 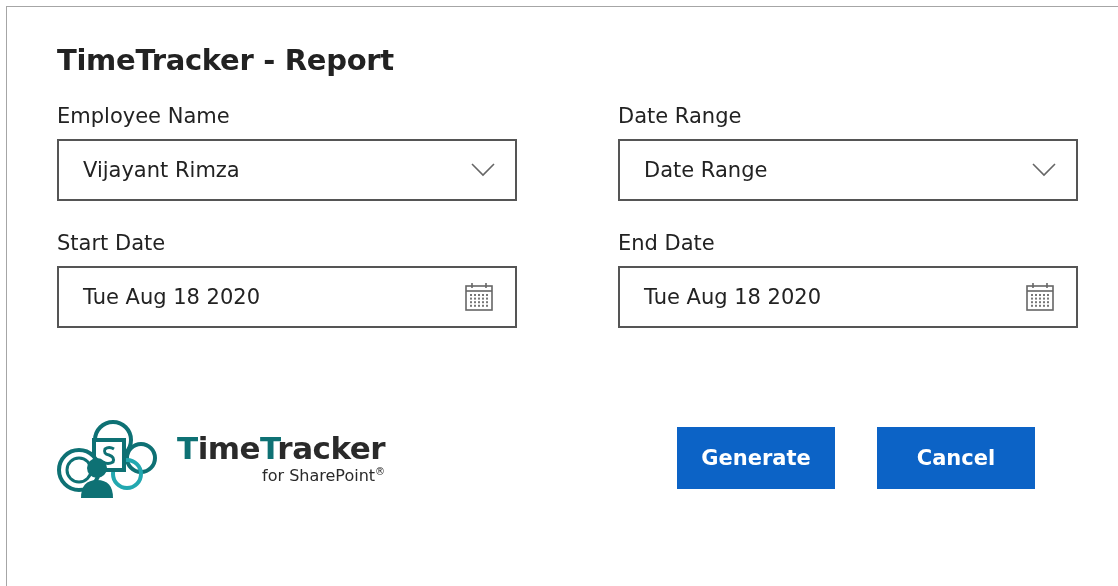 What do you see at coordinates (848, 170) in the screenshot?
I see `dropdown-field: Date Range` at bounding box center [848, 170].